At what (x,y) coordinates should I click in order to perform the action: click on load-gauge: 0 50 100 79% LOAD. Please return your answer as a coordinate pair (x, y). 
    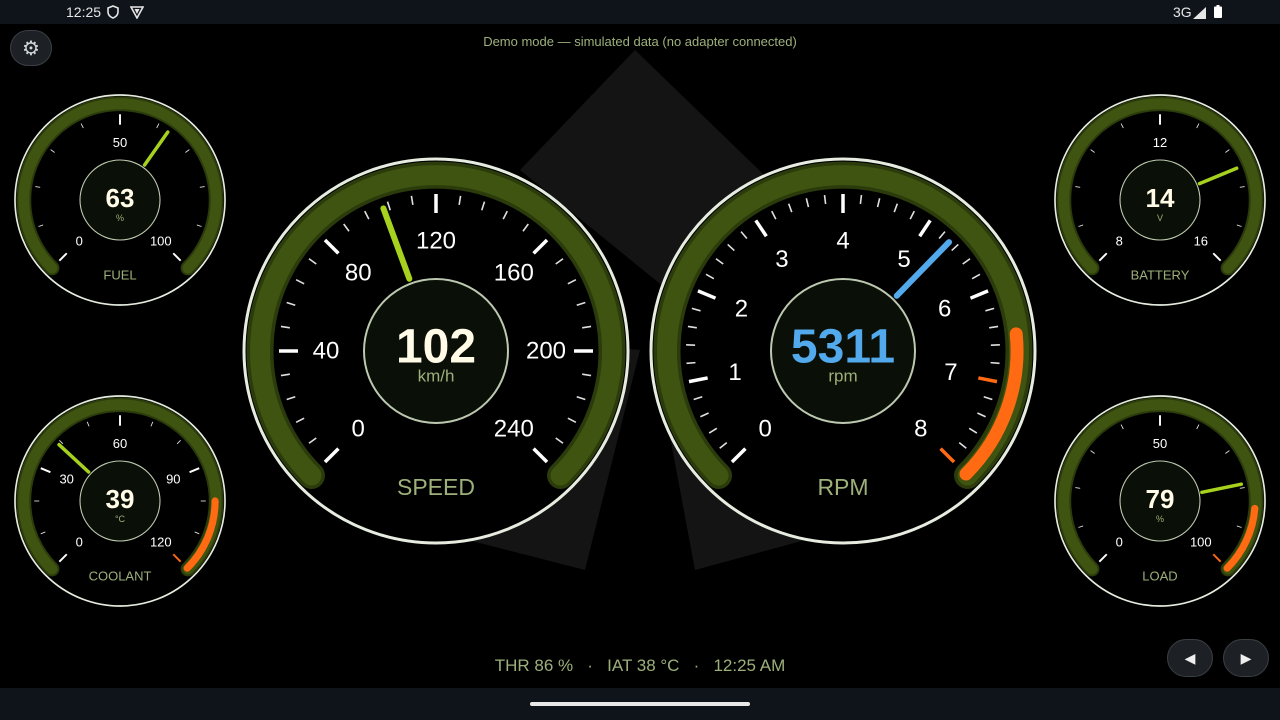
    Looking at the image, I should click on (1160, 501).